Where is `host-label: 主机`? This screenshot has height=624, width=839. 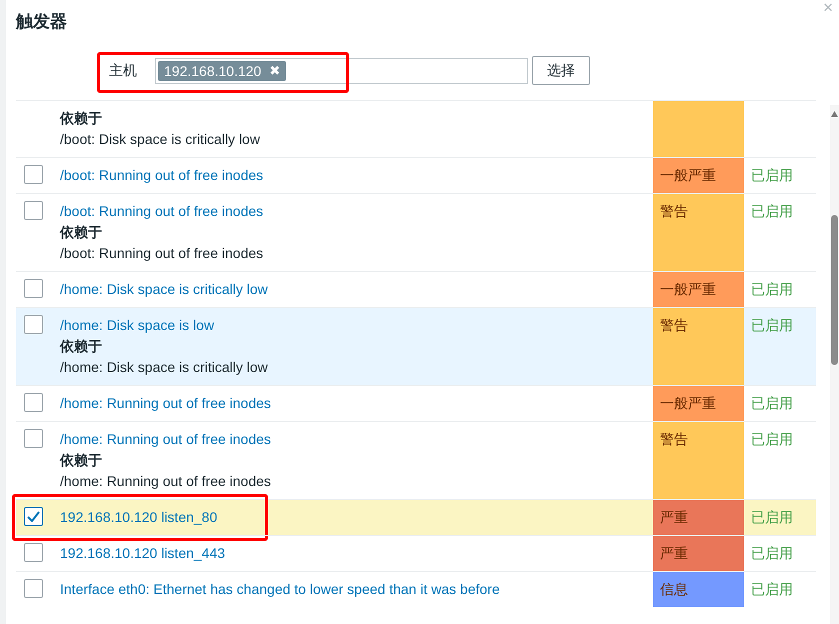 host-label: 主机 is located at coordinates (123, 71).